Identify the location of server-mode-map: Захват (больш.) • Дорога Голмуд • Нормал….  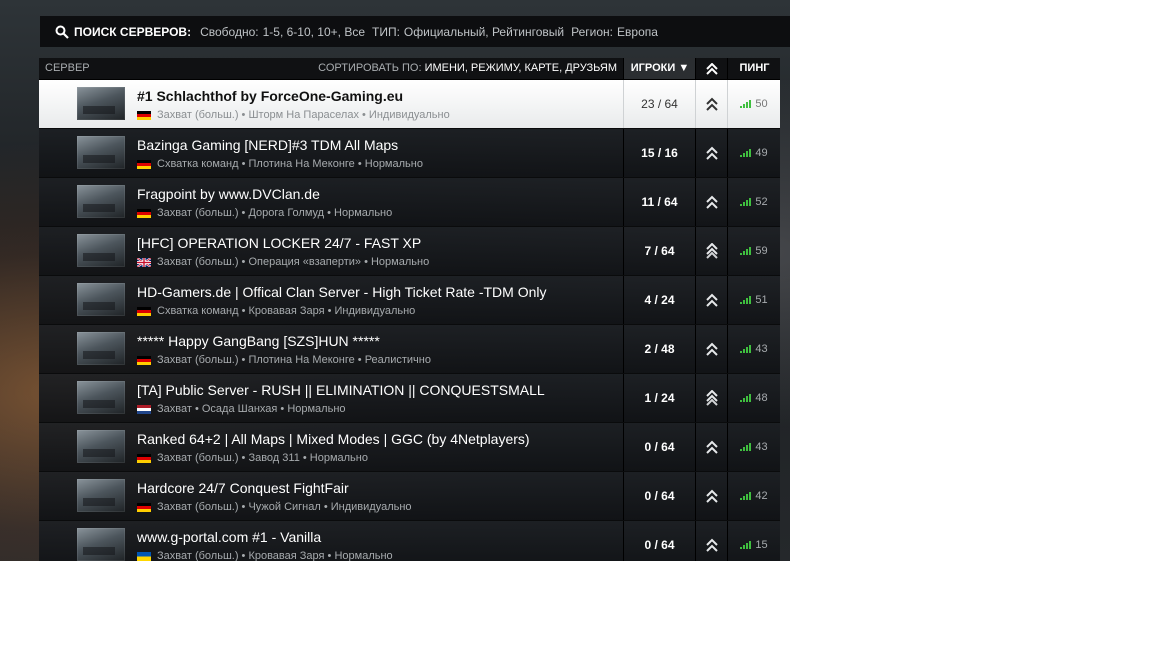
(275, 213).